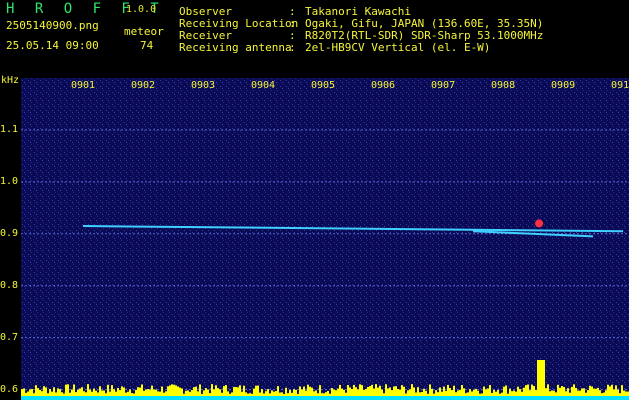 Image resolution: width=629 pixels, height=400 pixels. Describe the element at coordinates (9, 181) in the screenshot. I see `y-tick-label: 1.0` at that location.